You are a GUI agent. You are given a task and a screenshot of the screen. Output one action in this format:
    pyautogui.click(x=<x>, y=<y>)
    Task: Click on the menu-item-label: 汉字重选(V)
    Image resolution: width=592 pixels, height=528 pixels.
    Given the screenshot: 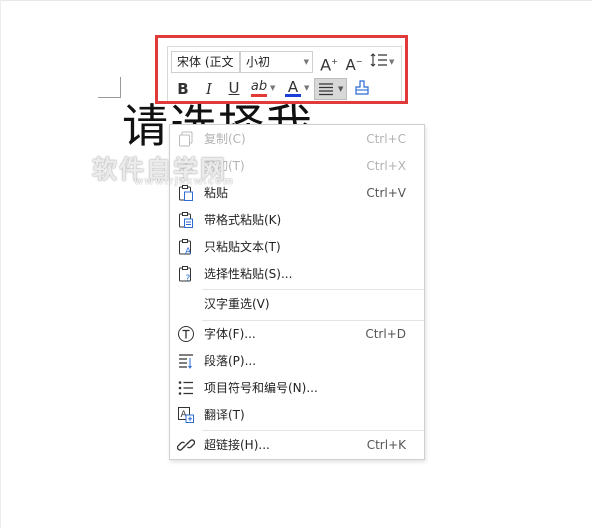 What is the action you would take?
    pyautogui.click(x=237, y=304)
    